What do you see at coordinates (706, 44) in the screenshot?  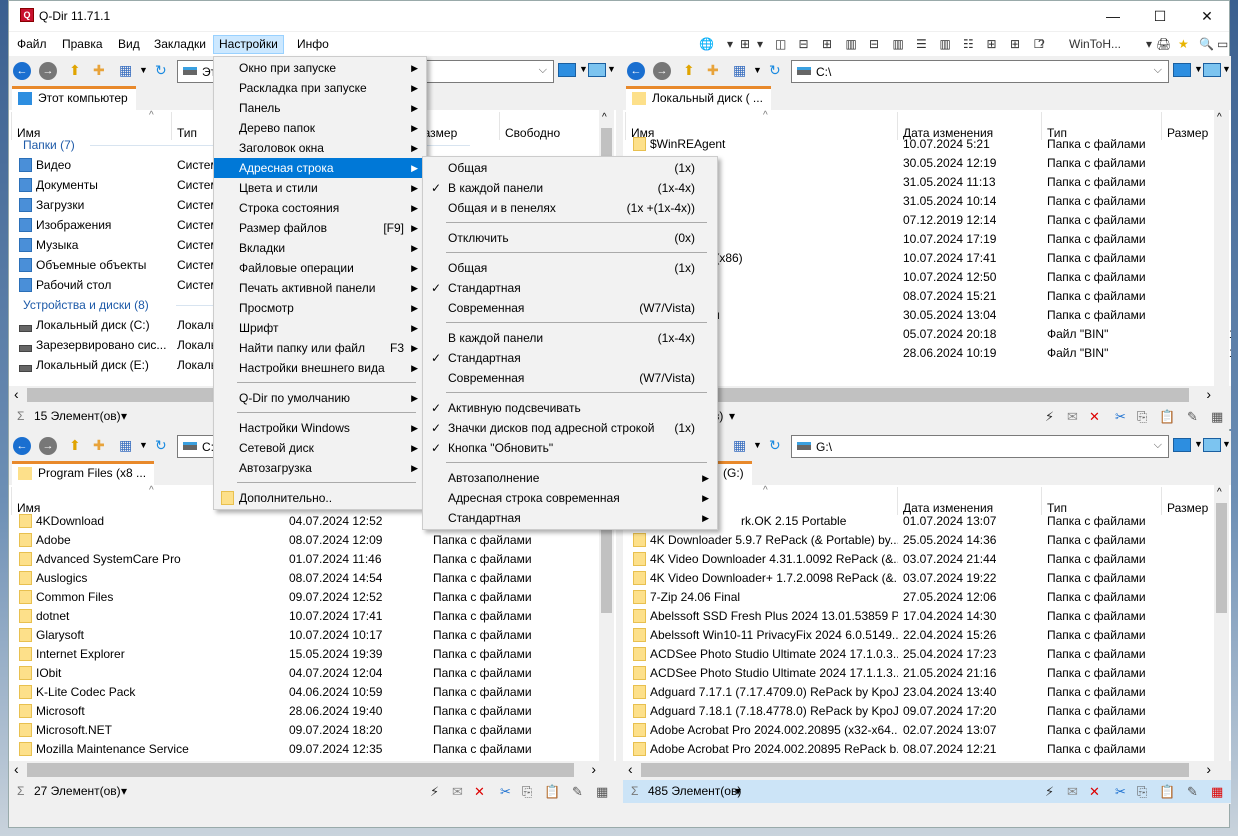 I see `globe-icon: 🌐` at bounding box center [706, 44].